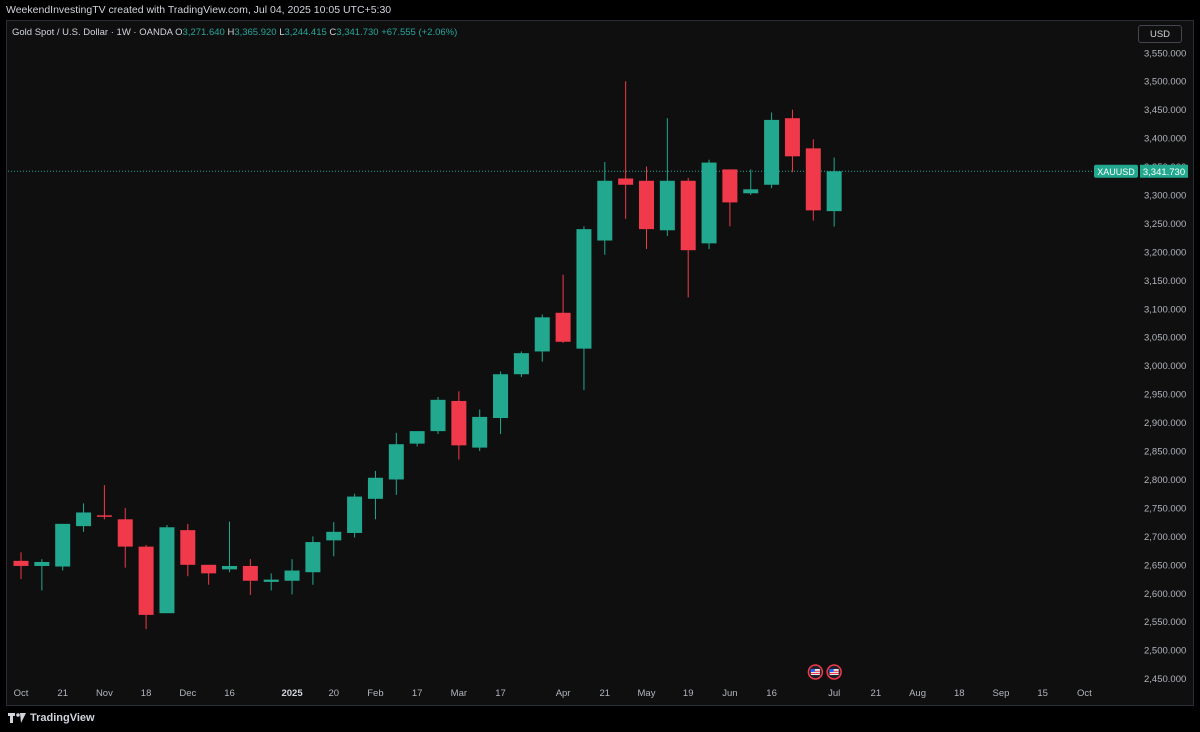 The height and width of the screenshot is (732, 1200). What do you see at coordinates (1165, 651) in the screenshot?
I see `y-tick-label: 2,500.000` at bounding box center [1165, 651].